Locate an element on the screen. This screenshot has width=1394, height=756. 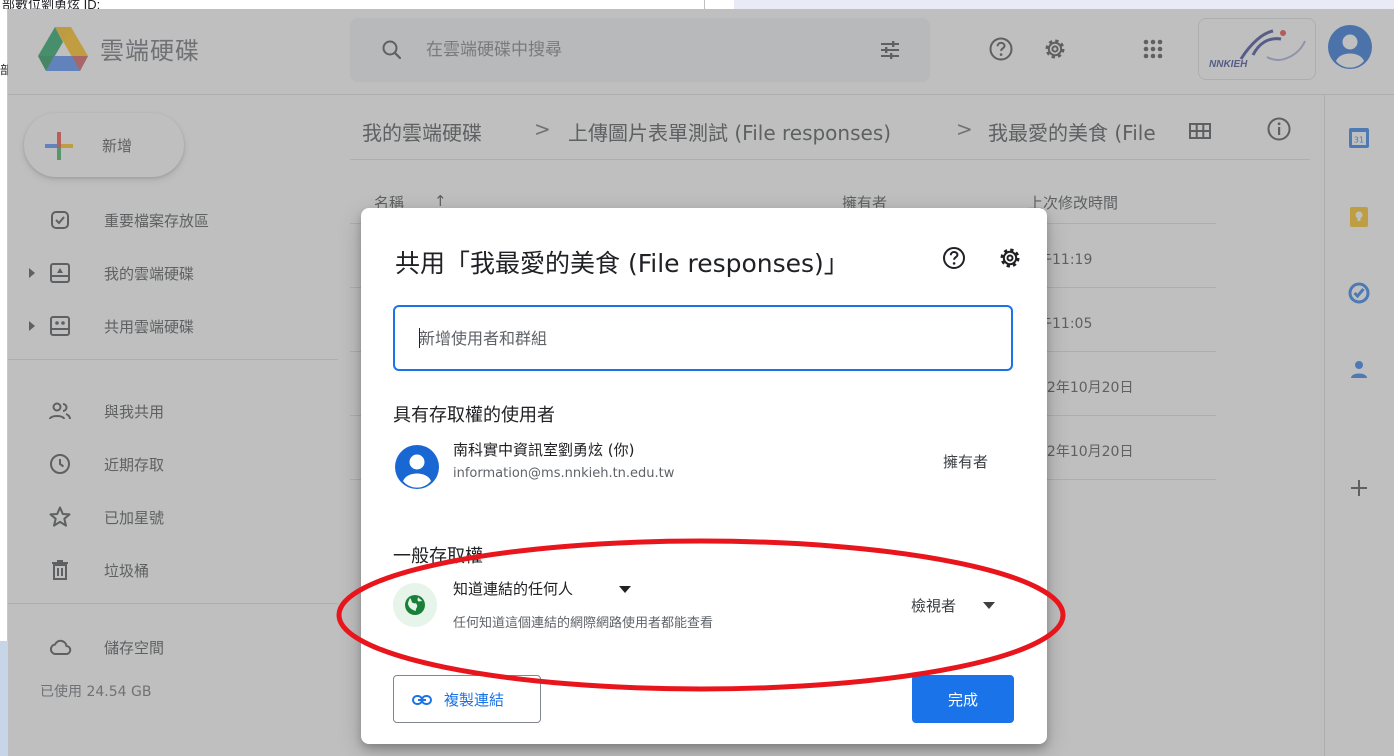
access-role-label: 檢視者 is located at coordinates (934, 606).